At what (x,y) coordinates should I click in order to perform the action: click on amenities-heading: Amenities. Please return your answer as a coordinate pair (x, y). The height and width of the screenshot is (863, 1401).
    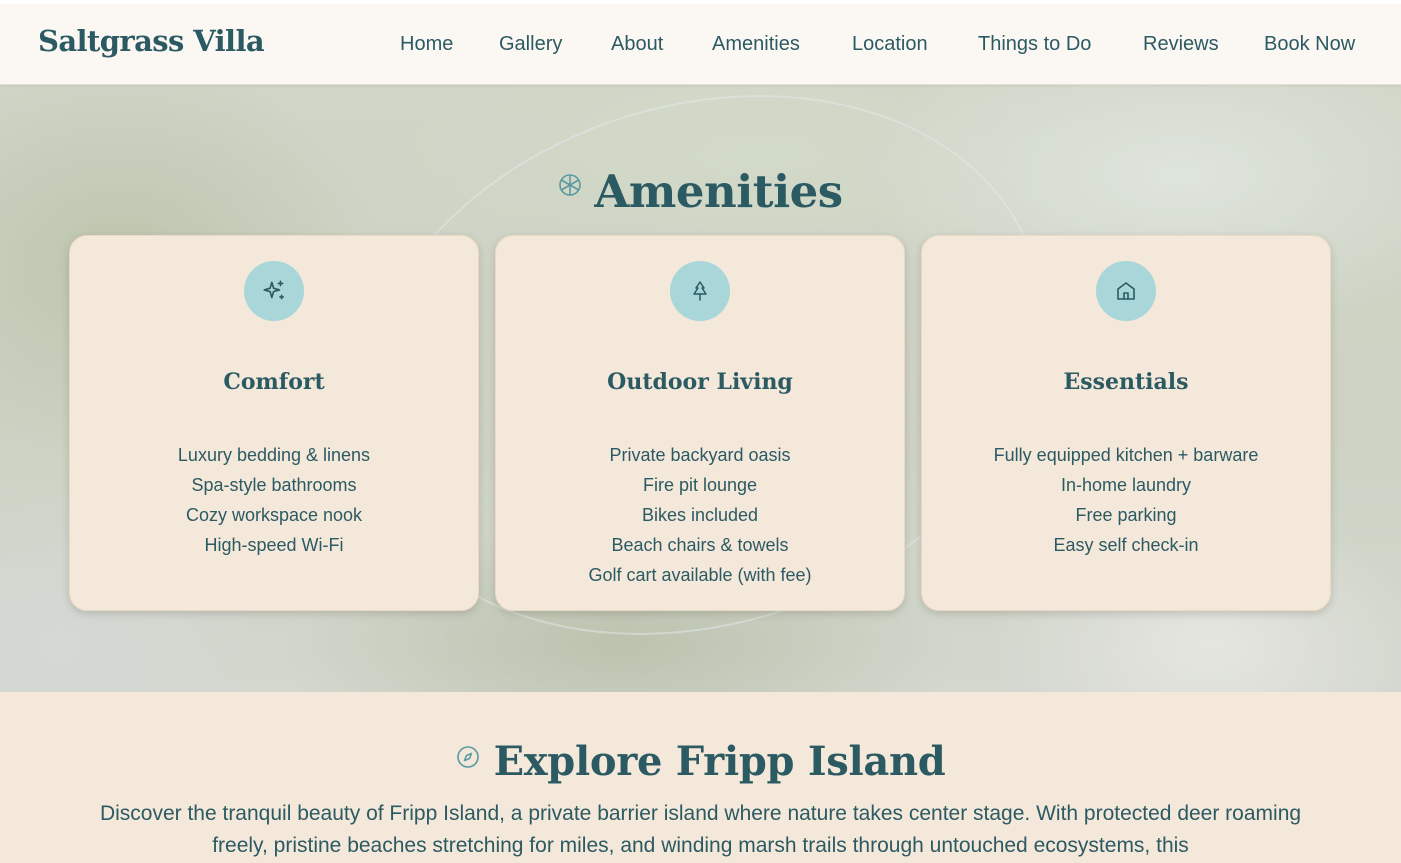
    Looking at the image, I should click on (700, 186).